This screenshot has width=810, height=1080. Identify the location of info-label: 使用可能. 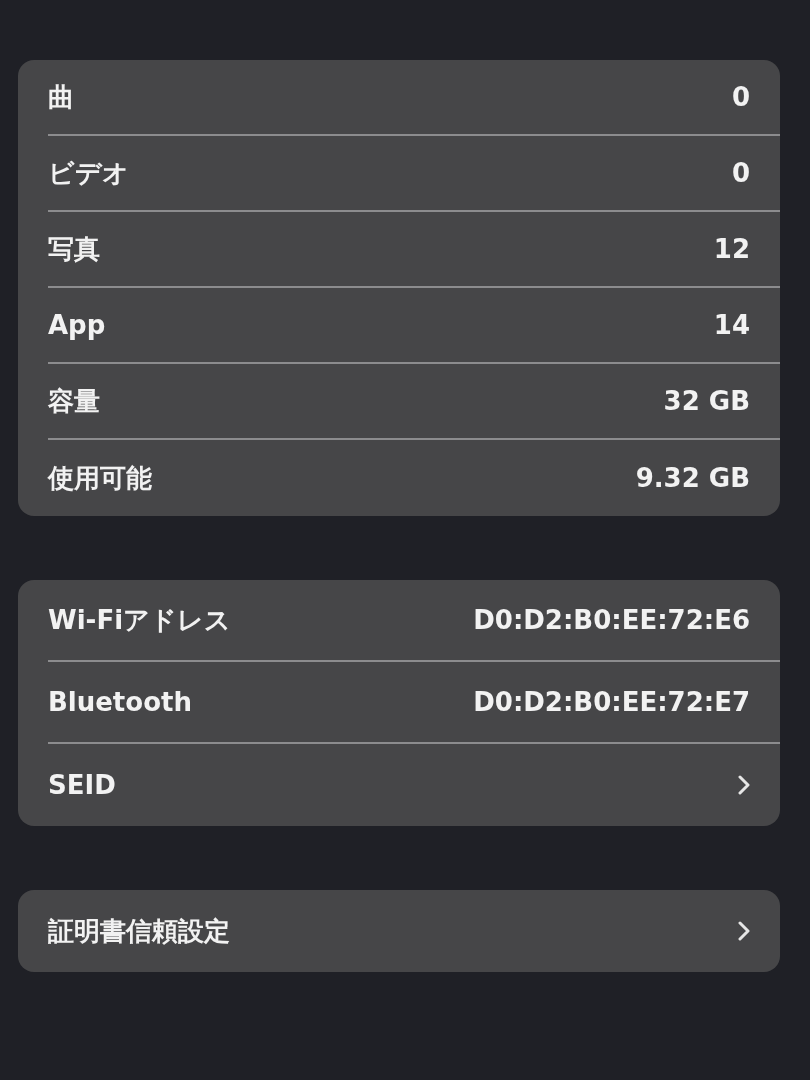
(100, 478).